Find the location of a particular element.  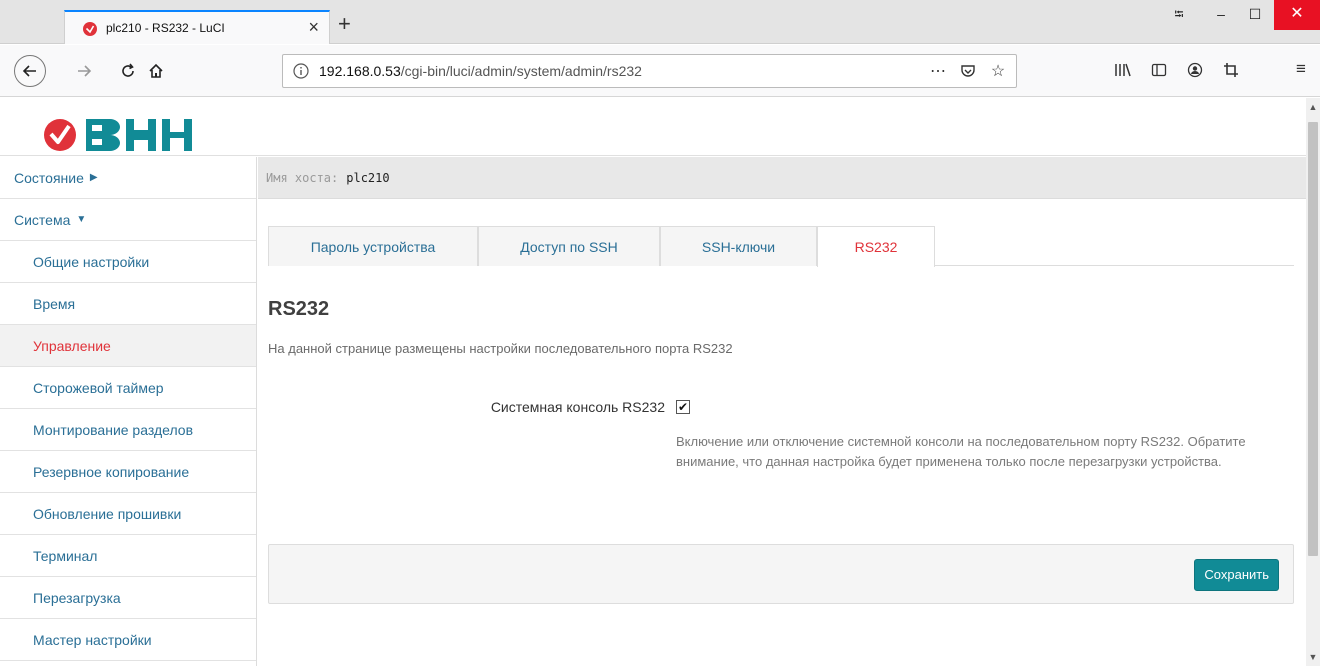

sidebar-item-label: Общие настройки is located at coordinates (91, 261).